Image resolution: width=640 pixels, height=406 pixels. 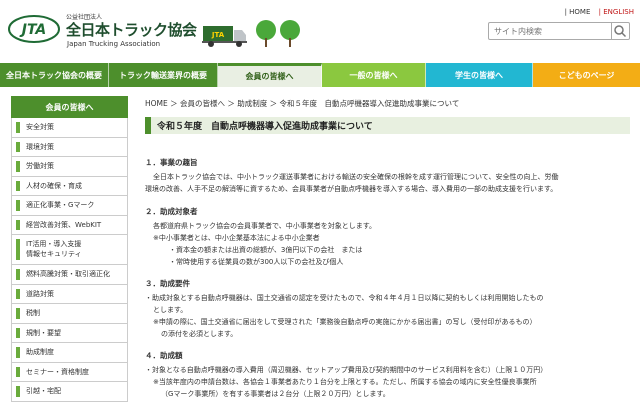 What do you see at coordinates (69, 167) in the screenshot?
I see `sidebar-item-labor: 労働対策` at bounding box center [69, 167].